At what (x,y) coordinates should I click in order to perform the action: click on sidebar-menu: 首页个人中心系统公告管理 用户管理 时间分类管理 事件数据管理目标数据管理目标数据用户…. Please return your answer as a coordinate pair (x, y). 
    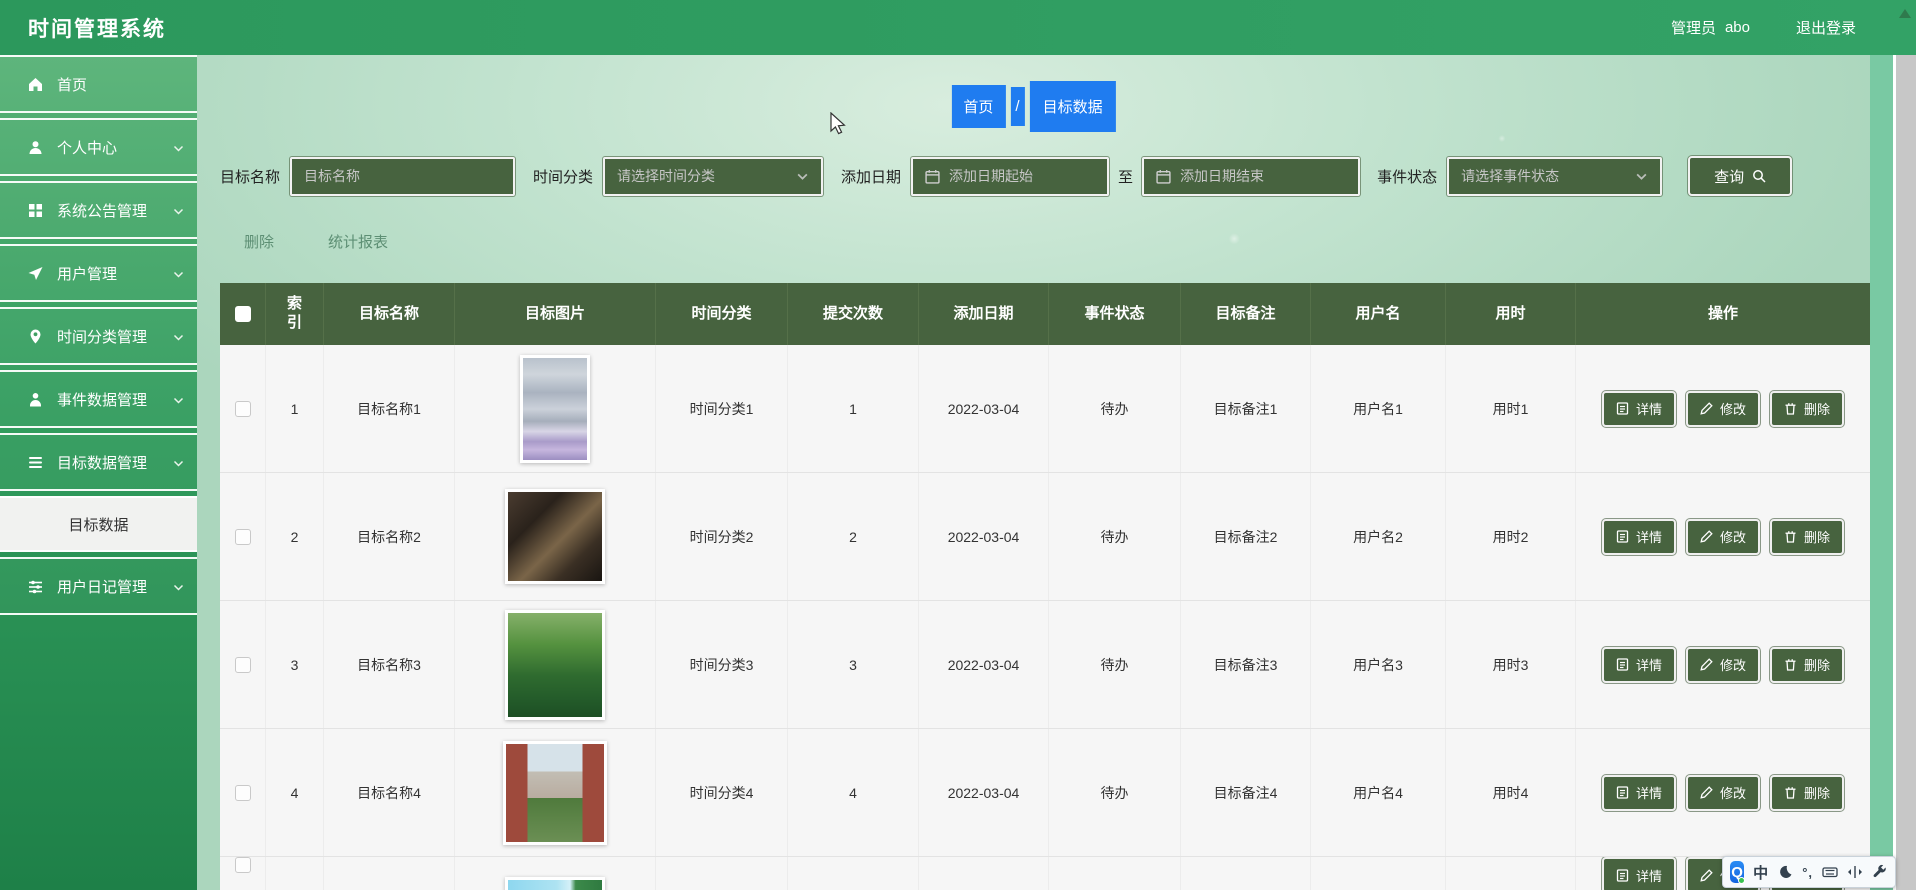
    Looking at the image, I should click on (98, 335).